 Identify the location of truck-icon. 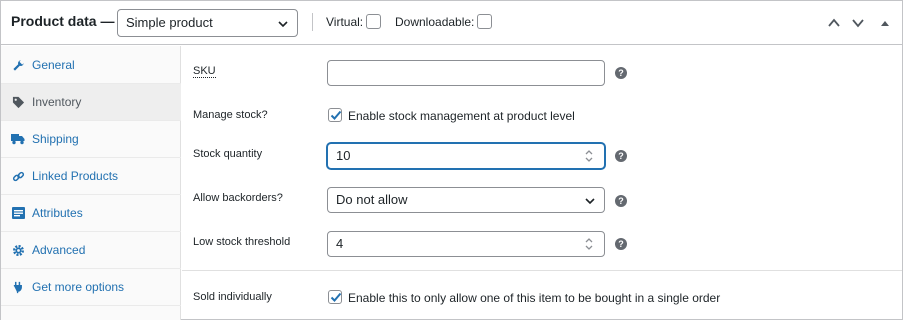
(18, 139).